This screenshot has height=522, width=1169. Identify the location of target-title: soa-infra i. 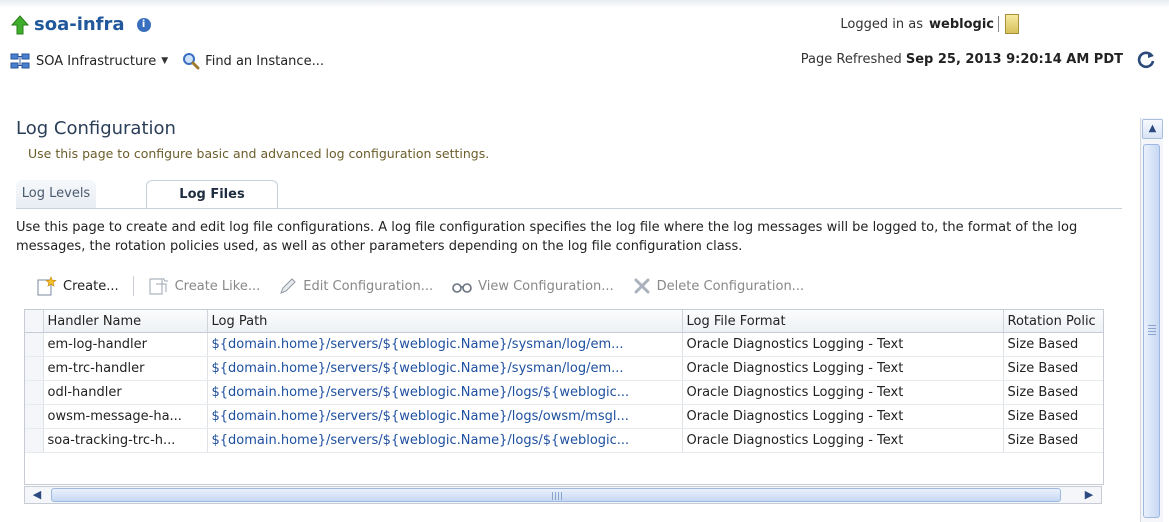
(80, 24).